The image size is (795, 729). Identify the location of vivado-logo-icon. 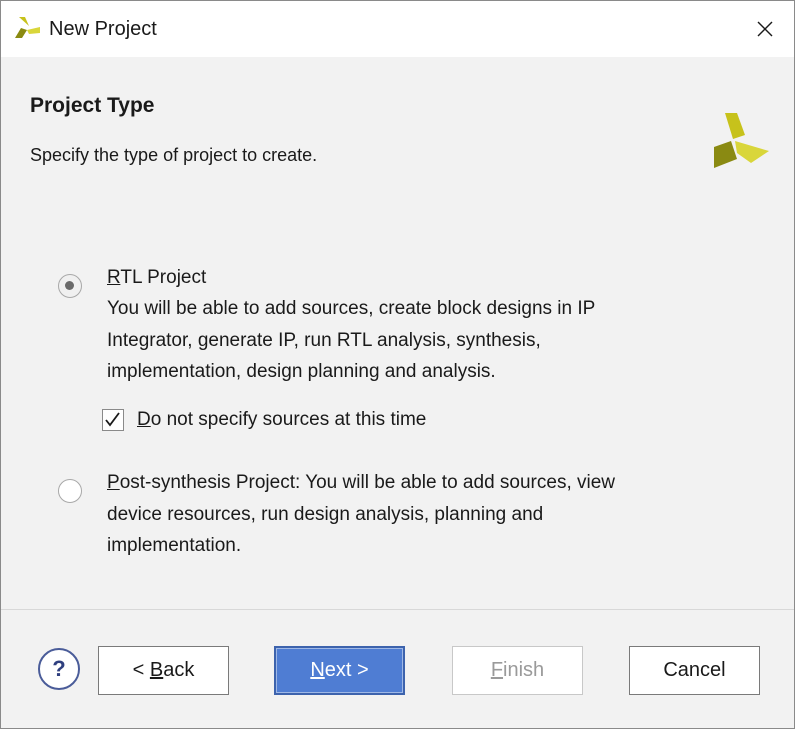
(27, 27).